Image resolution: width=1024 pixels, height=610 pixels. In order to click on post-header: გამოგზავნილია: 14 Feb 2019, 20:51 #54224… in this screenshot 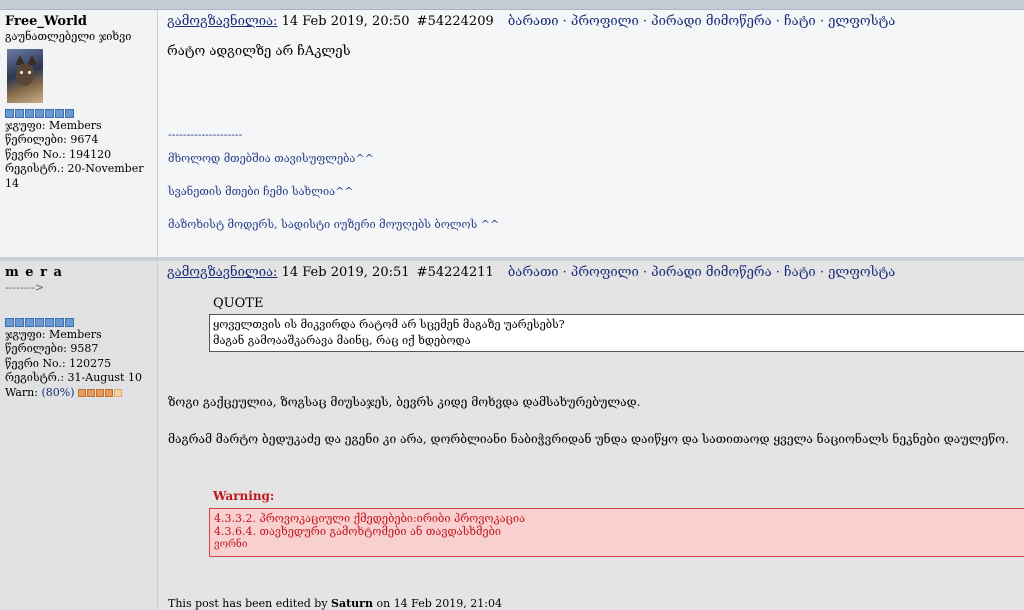, I will do `click(595, 273)`.